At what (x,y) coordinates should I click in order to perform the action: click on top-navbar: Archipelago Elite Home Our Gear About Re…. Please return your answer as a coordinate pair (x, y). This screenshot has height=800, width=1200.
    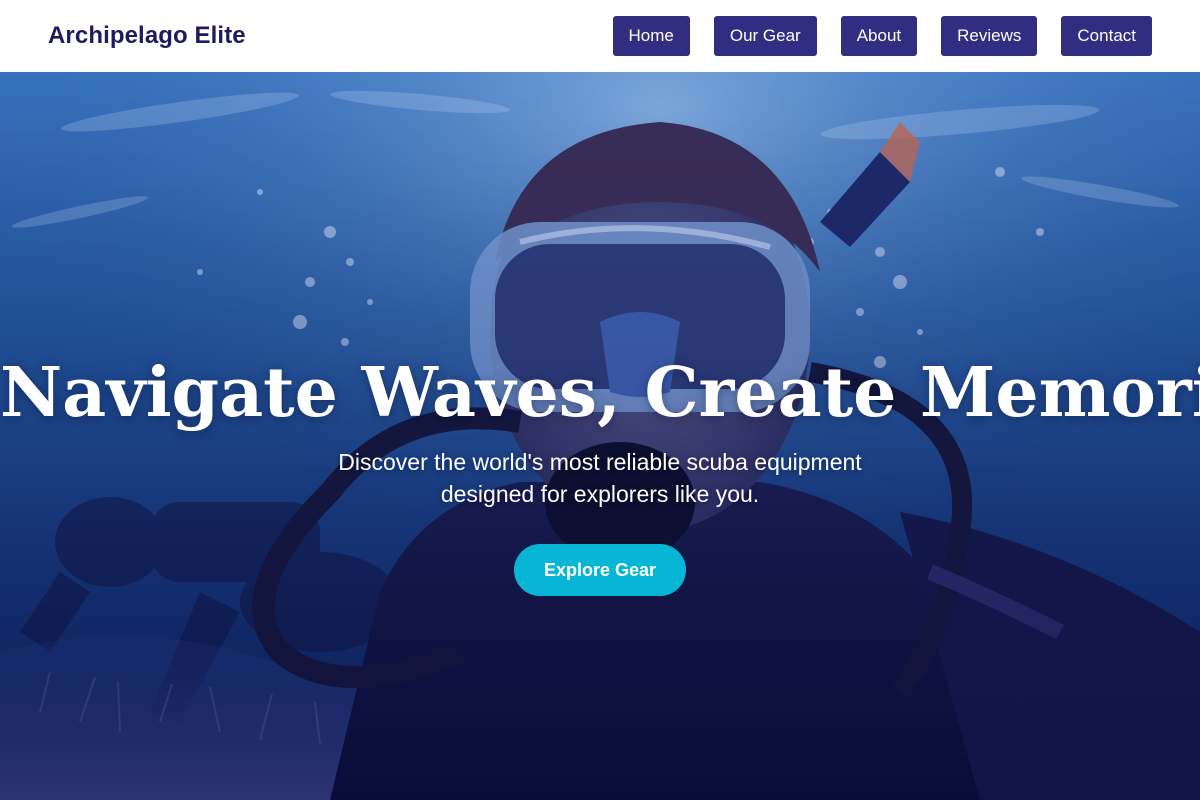
    Looking at the image, I should click on (600, 36).